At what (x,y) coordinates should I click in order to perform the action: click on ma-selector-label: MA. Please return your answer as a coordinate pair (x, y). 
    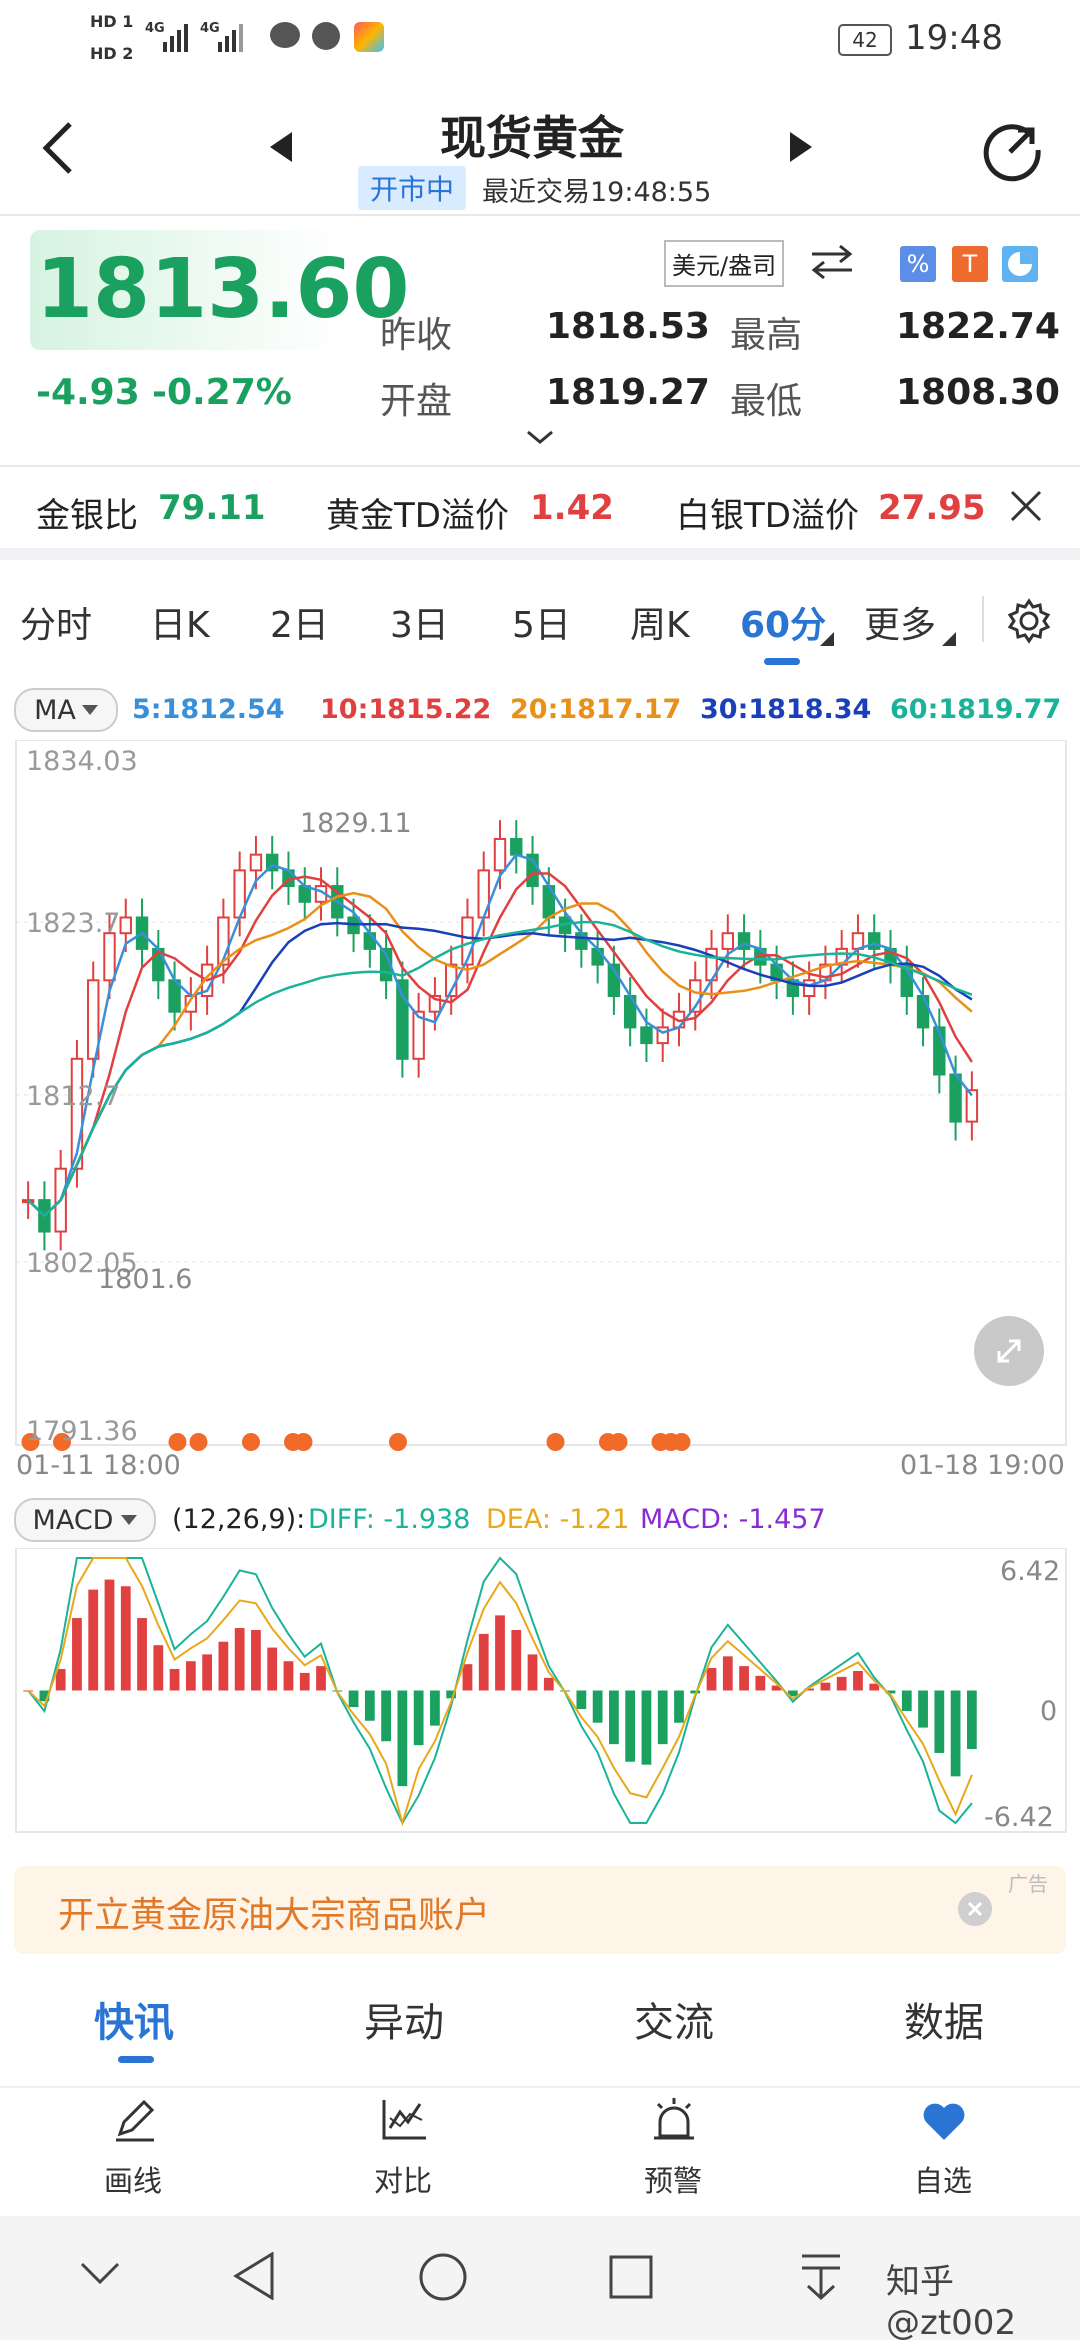
    Looking at the image, I should click on (55, 710).